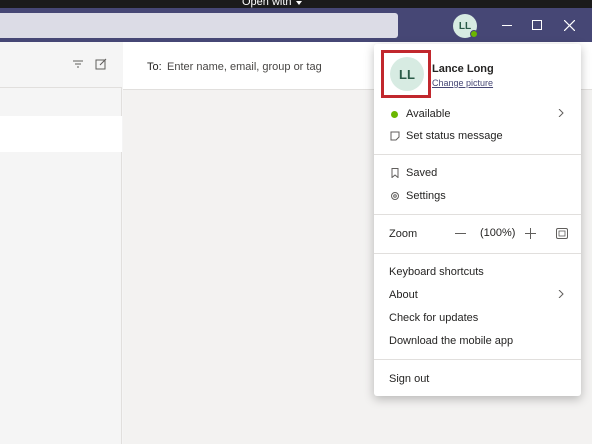 The width and height of the screenshot is (592, 444). What do you see at coordinates (477, 234) in the screenshot?
I see `zoom-row: Zoom` at bounding box center [477, 234].